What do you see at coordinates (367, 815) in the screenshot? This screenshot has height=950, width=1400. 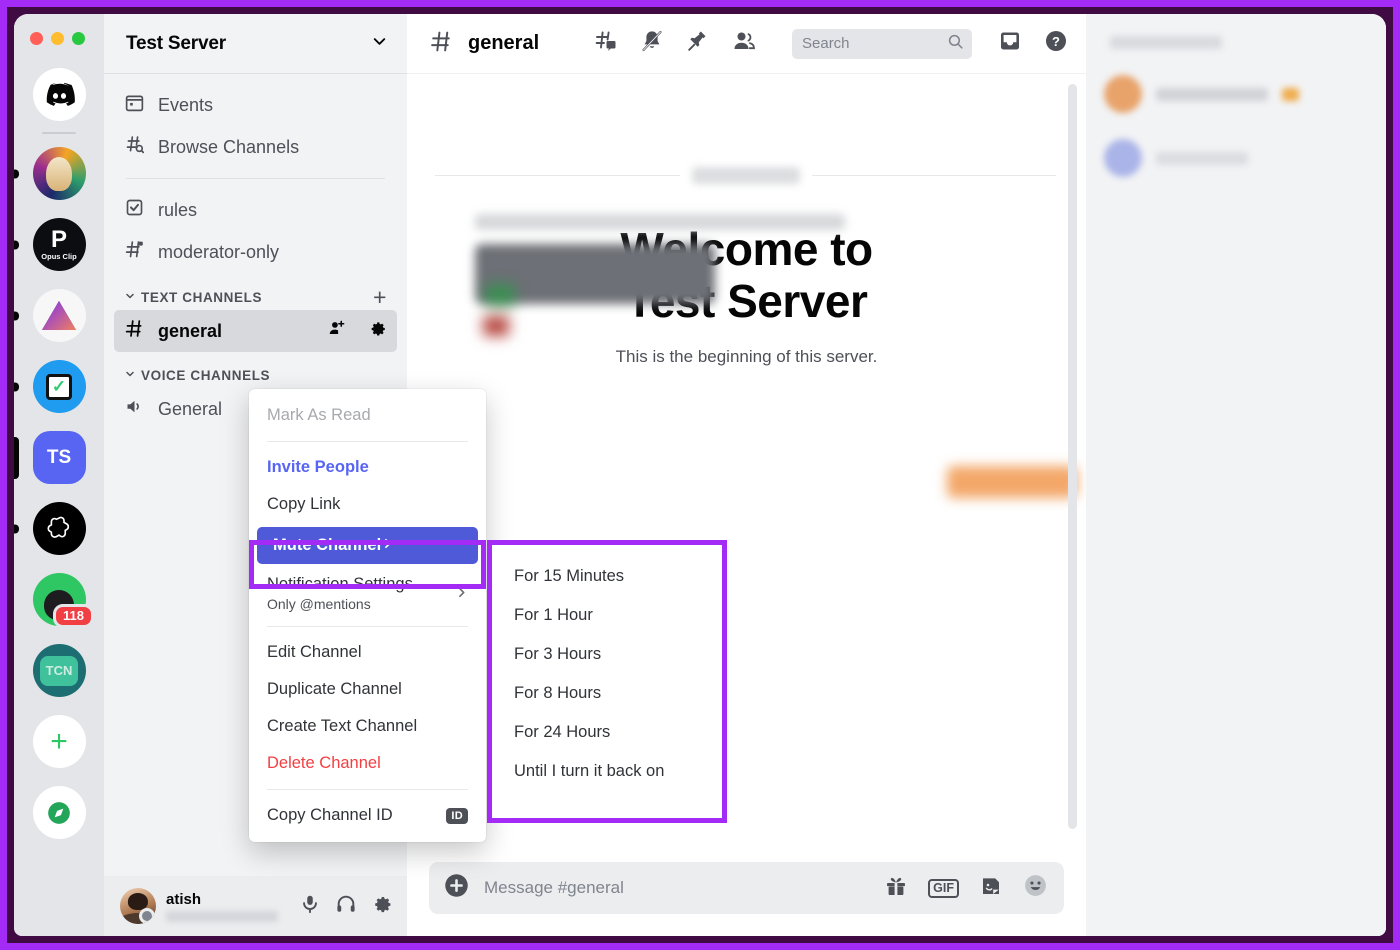 I see `context-menu-item-copy-channel-id: Copy Channel ID ID` at bounding box center [367, 815].